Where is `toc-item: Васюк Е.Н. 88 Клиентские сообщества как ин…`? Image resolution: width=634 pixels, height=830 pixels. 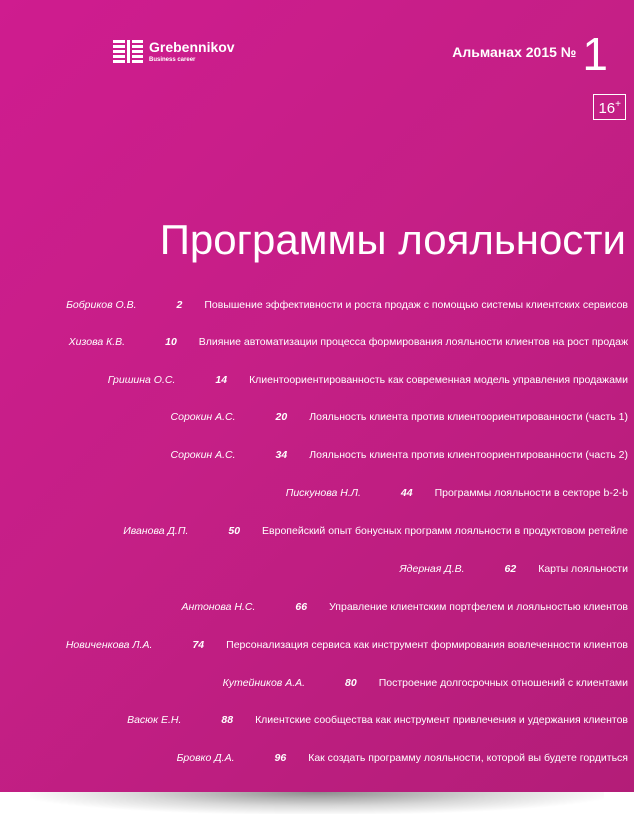 toc-item: Васюк Е.Н. 88 Клиентские сообщества как ин… is located at coordinates (377, 720).